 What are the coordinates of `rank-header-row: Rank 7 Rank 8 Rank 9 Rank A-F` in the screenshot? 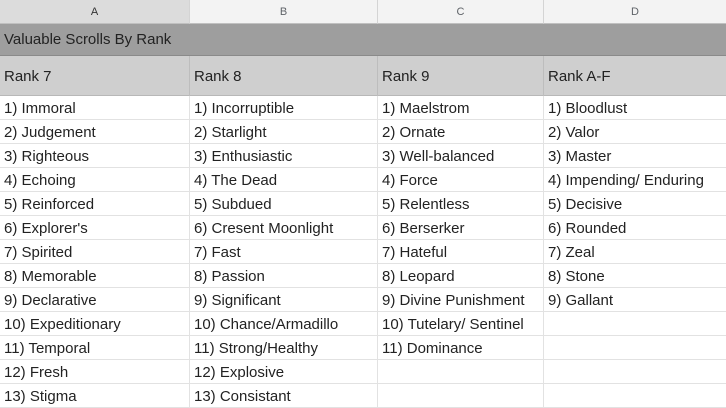 It's located at (363, 76).